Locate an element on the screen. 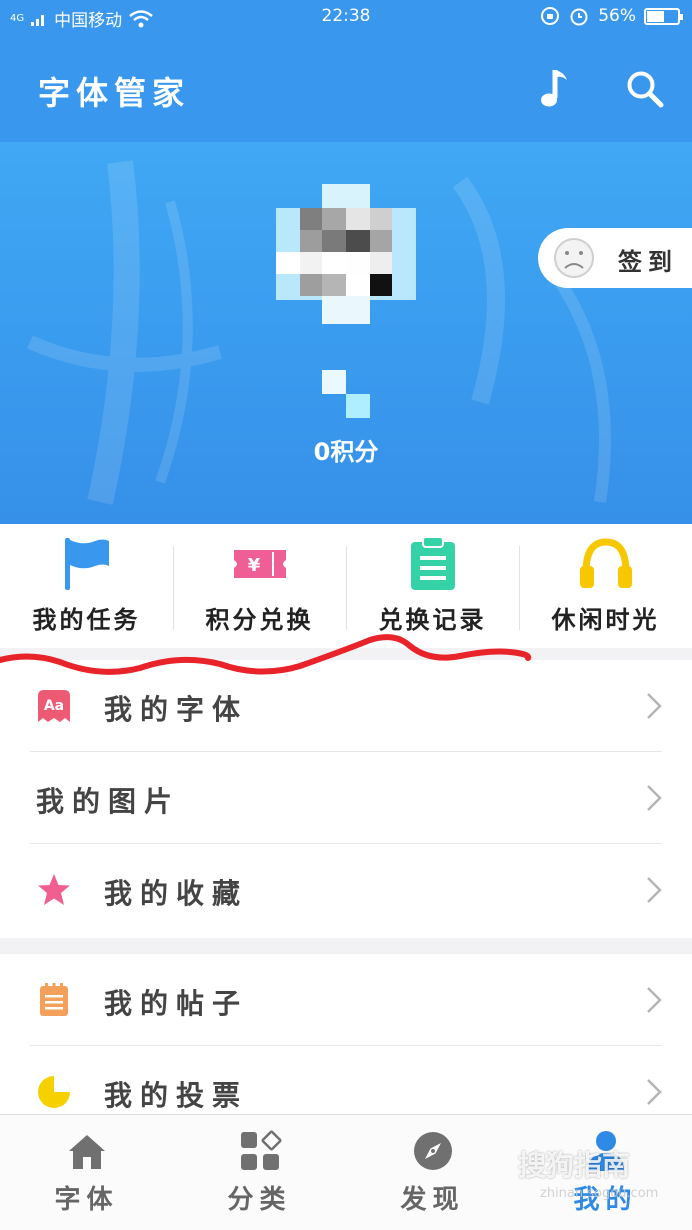 Image resolution: width=692 pixels, height=1230 pixels. nav-tab-fonts: 字体 is located at coordinates (86, 1172).